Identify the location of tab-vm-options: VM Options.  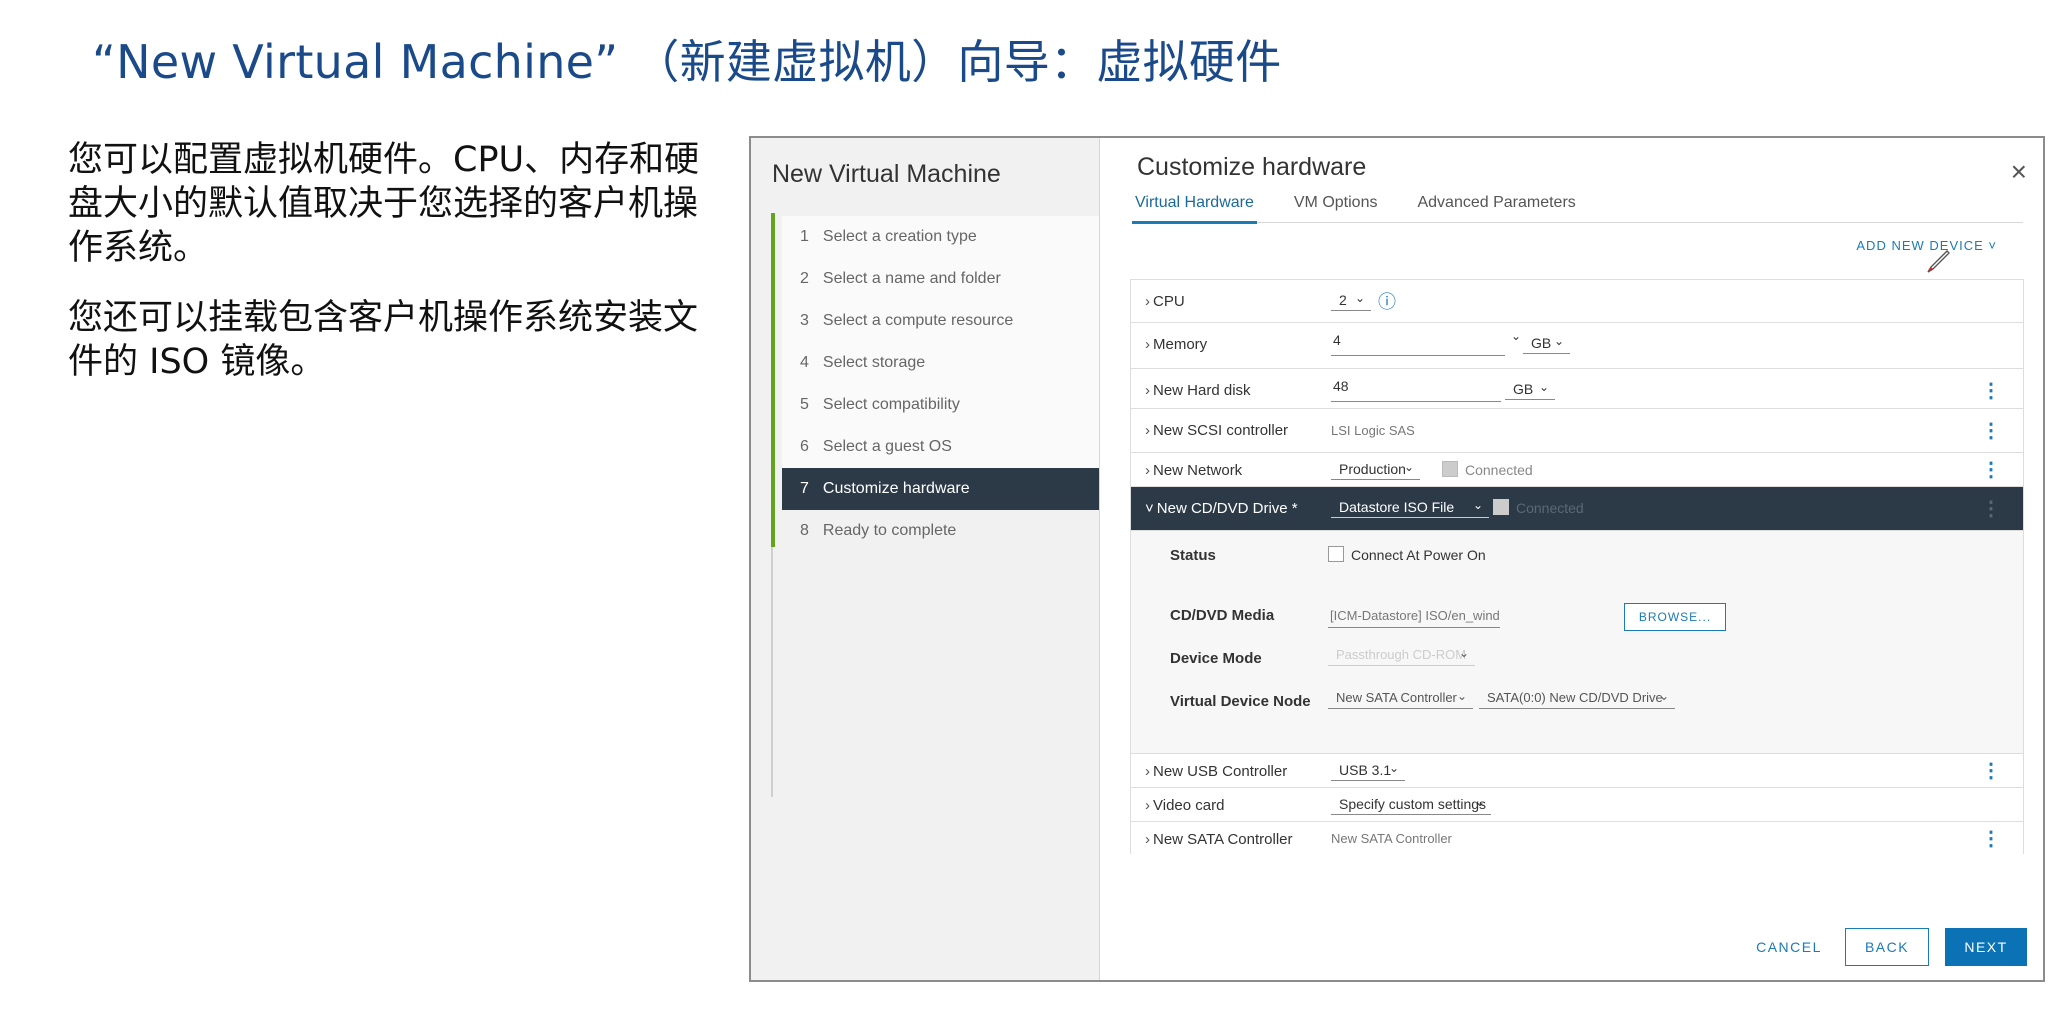
(1336, 207).